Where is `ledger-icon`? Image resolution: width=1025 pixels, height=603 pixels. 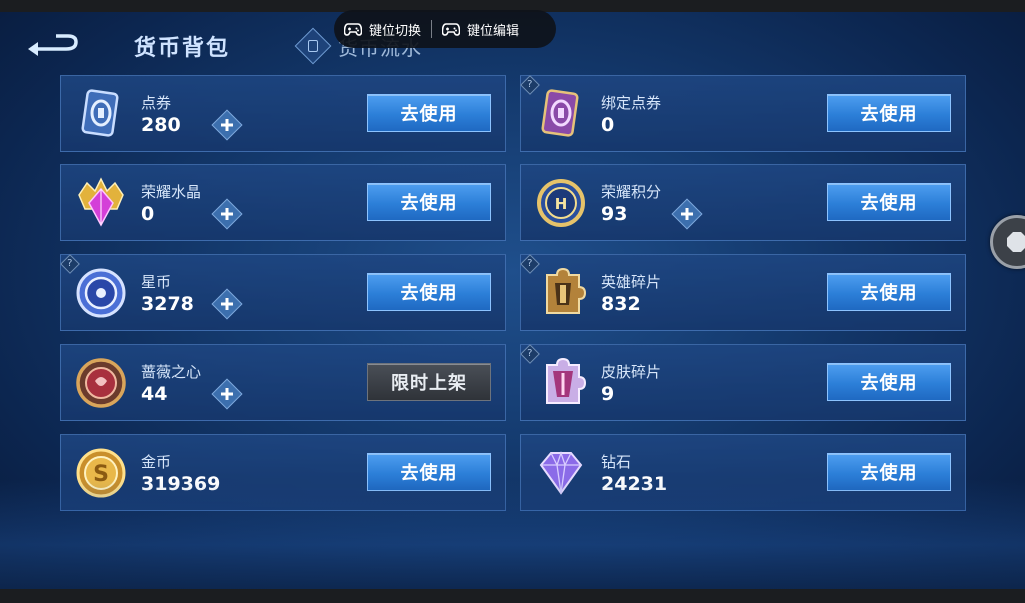
ledger-icon is located at coordinates (313, 46).